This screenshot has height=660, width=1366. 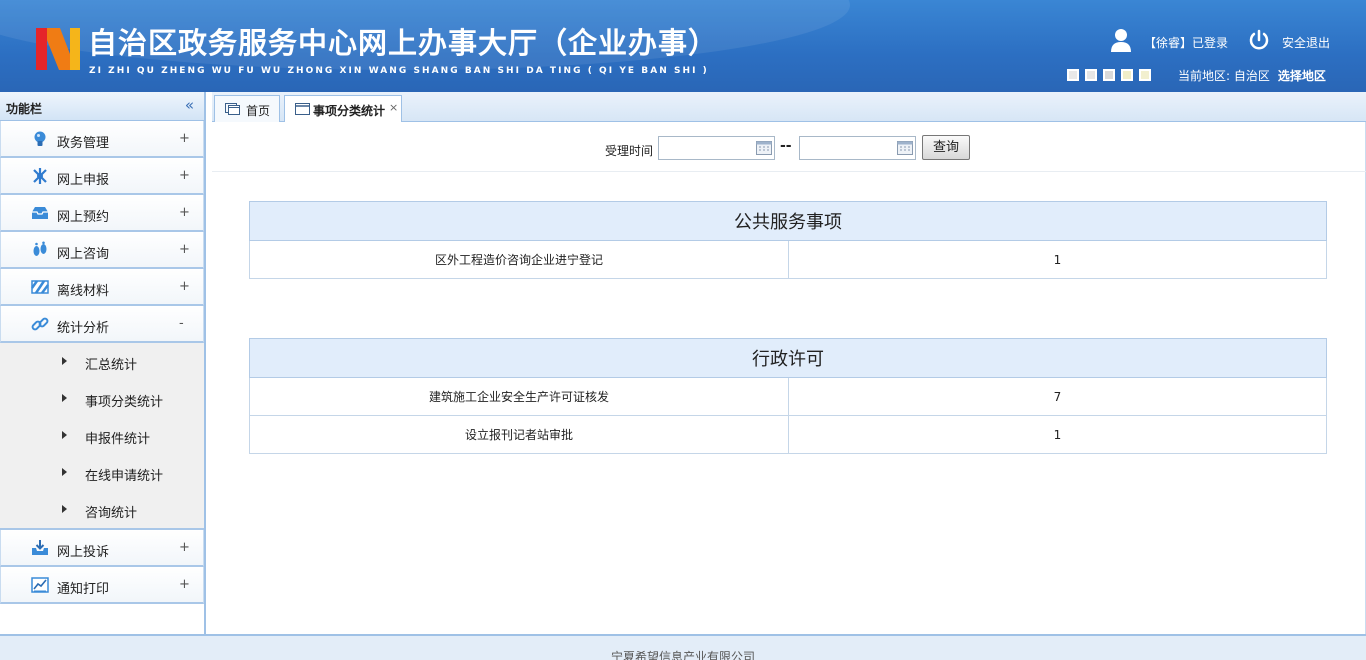 I want to click on admin-license-table: 行政许可 建筑施工企业安全生产许可证核发 7 设立报刊记者站审批 1, so click(x=788, y=396).